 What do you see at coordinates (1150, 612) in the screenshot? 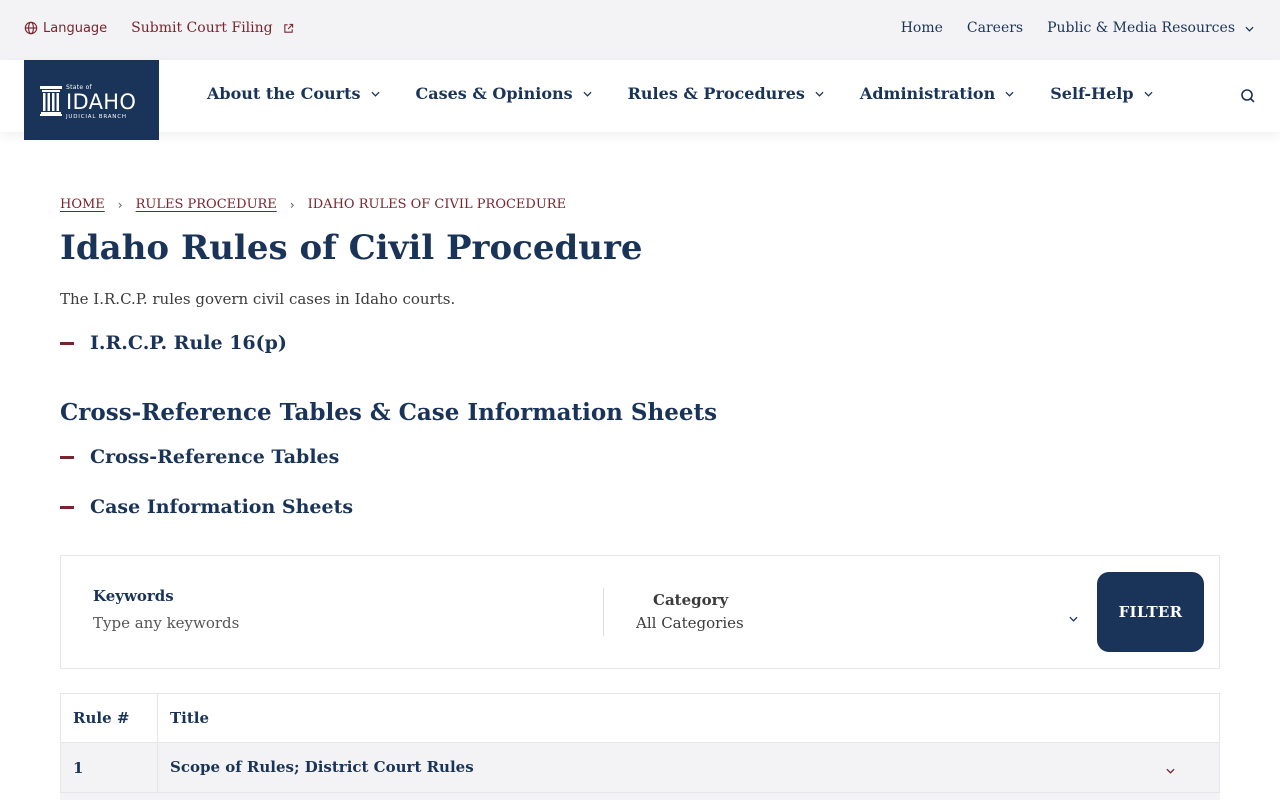
I see `filter-button: FILTER` at bounding box center [1150, 612].